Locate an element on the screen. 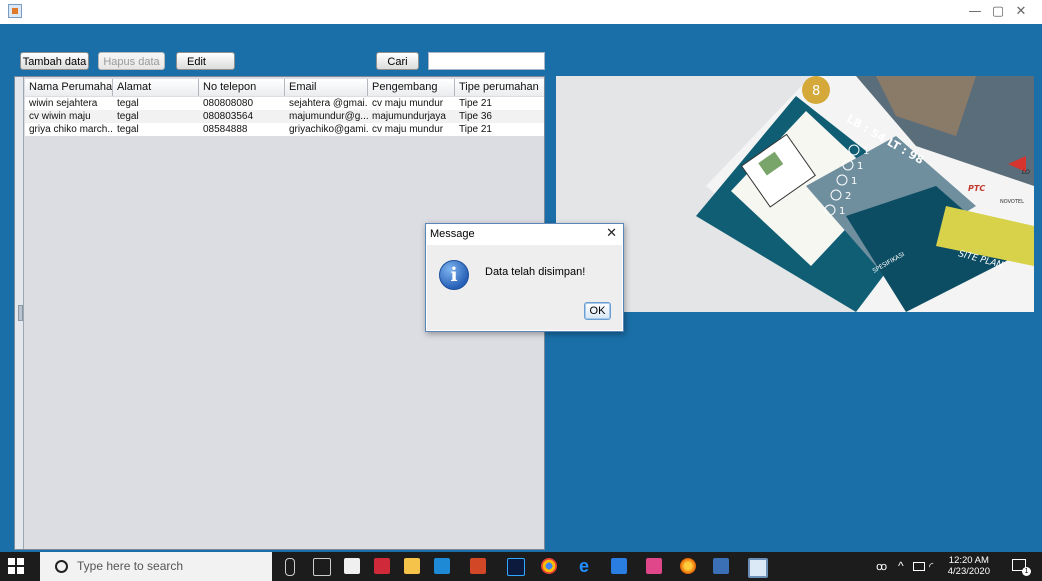 The width and height of the screenshot is (1042, 581). cari-button: Cari is located at coordinates (397, 61).